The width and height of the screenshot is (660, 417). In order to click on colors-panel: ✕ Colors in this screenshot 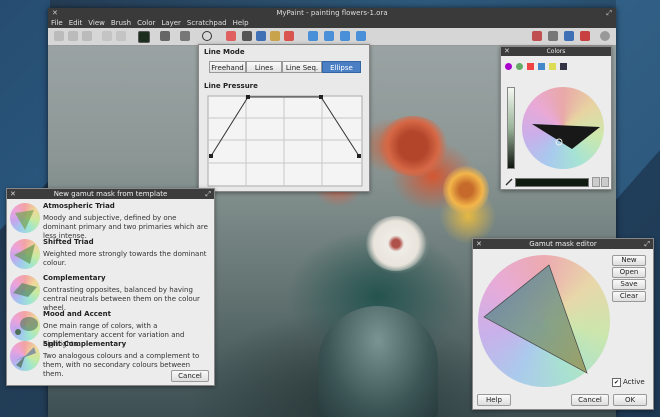, I will do `click(556, 118)`.